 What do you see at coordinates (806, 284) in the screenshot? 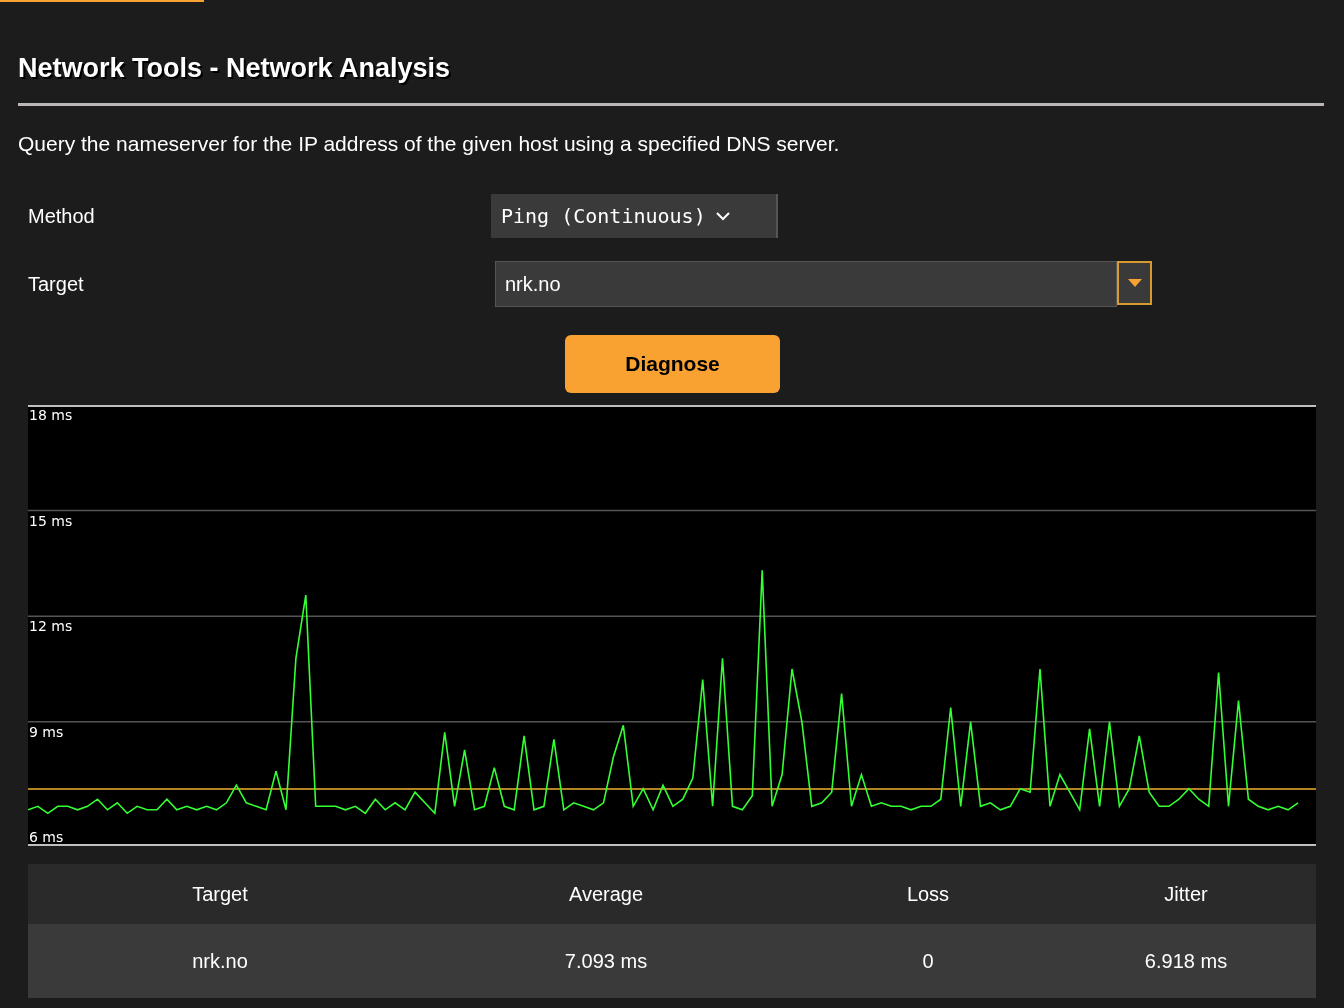
I see `target-input: nrk.no` at bounding box center [806, 284].